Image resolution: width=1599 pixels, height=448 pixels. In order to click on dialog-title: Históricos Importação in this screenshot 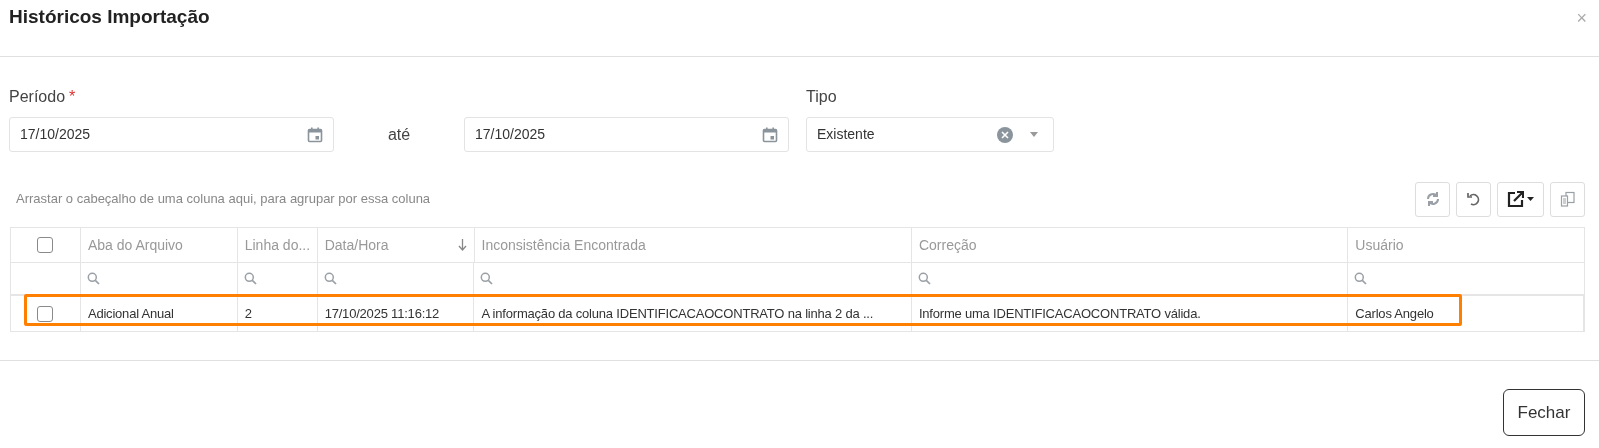, I will do `click(109, 16)`.